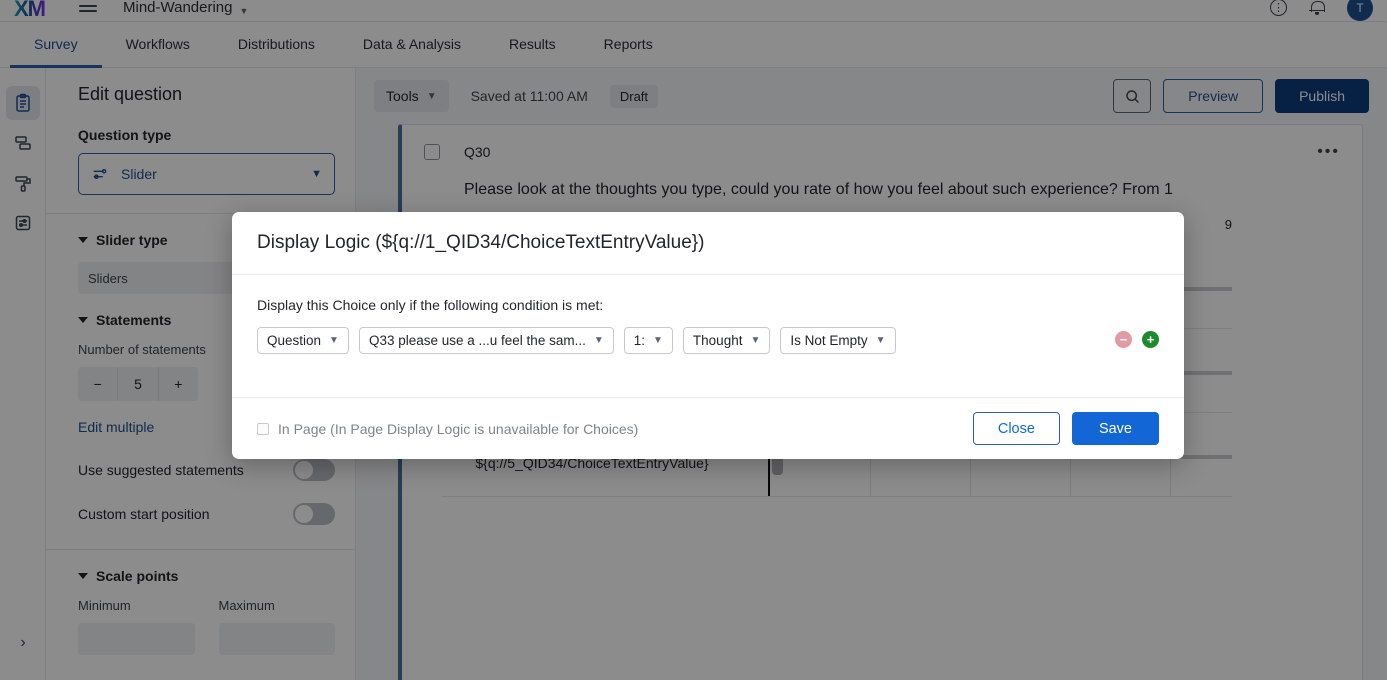  I want to click on condition-source-type-value: Question, so click(294, 340).